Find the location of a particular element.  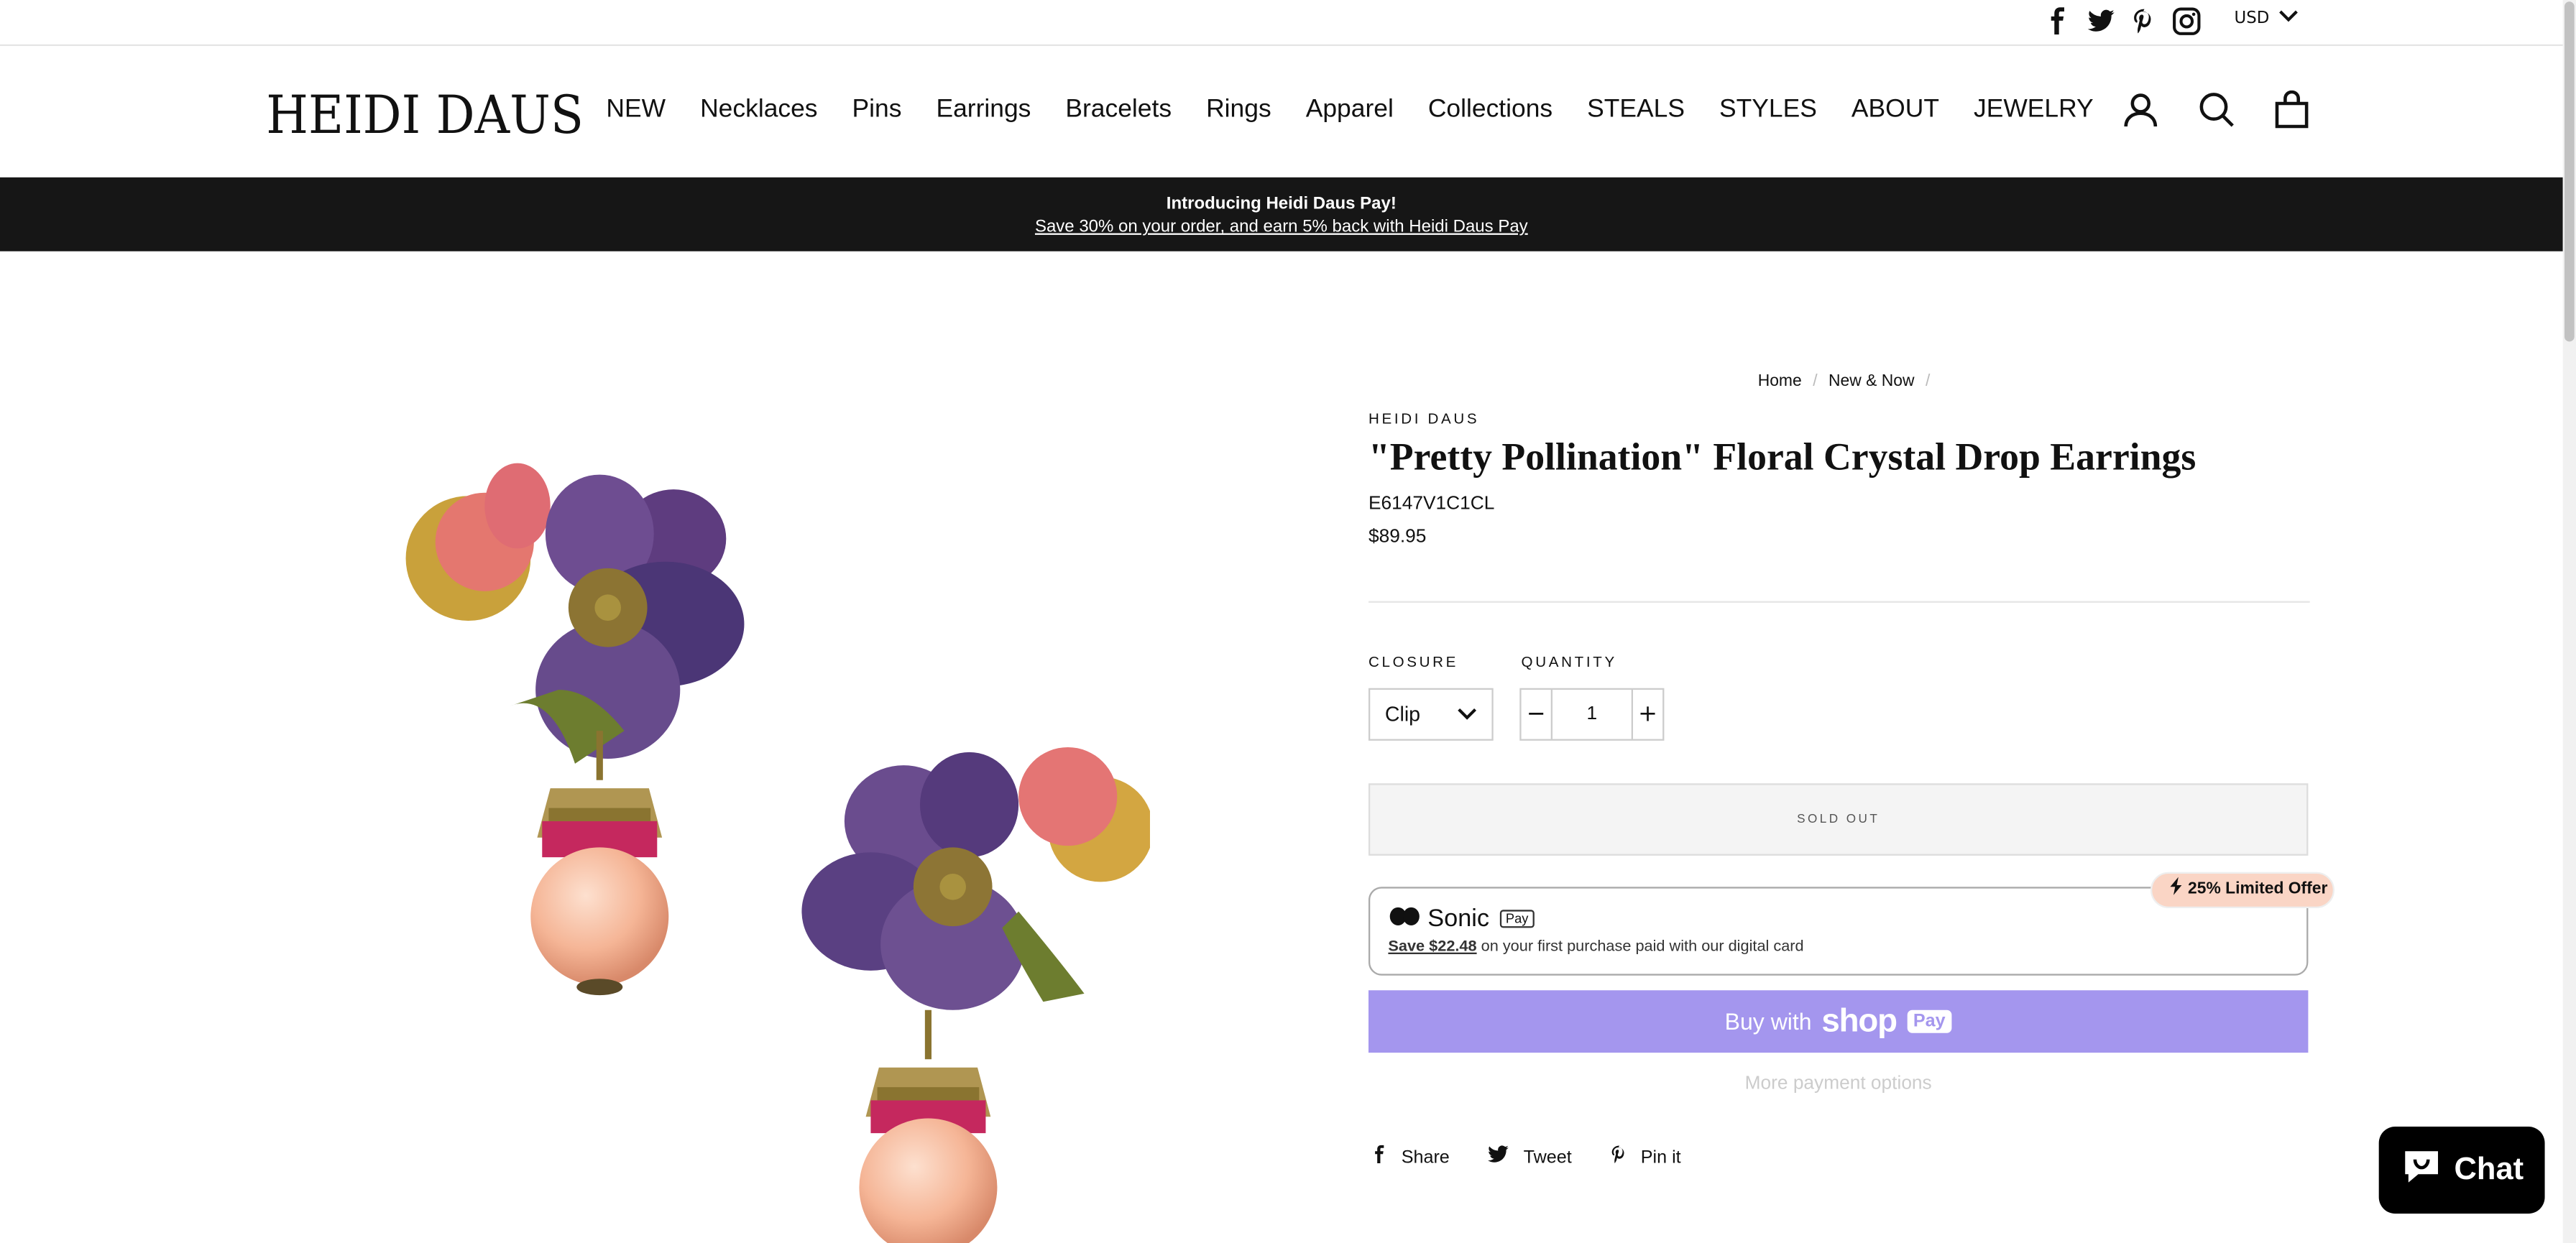

shop-logo: shop is located at coordinates (1859, 1020).